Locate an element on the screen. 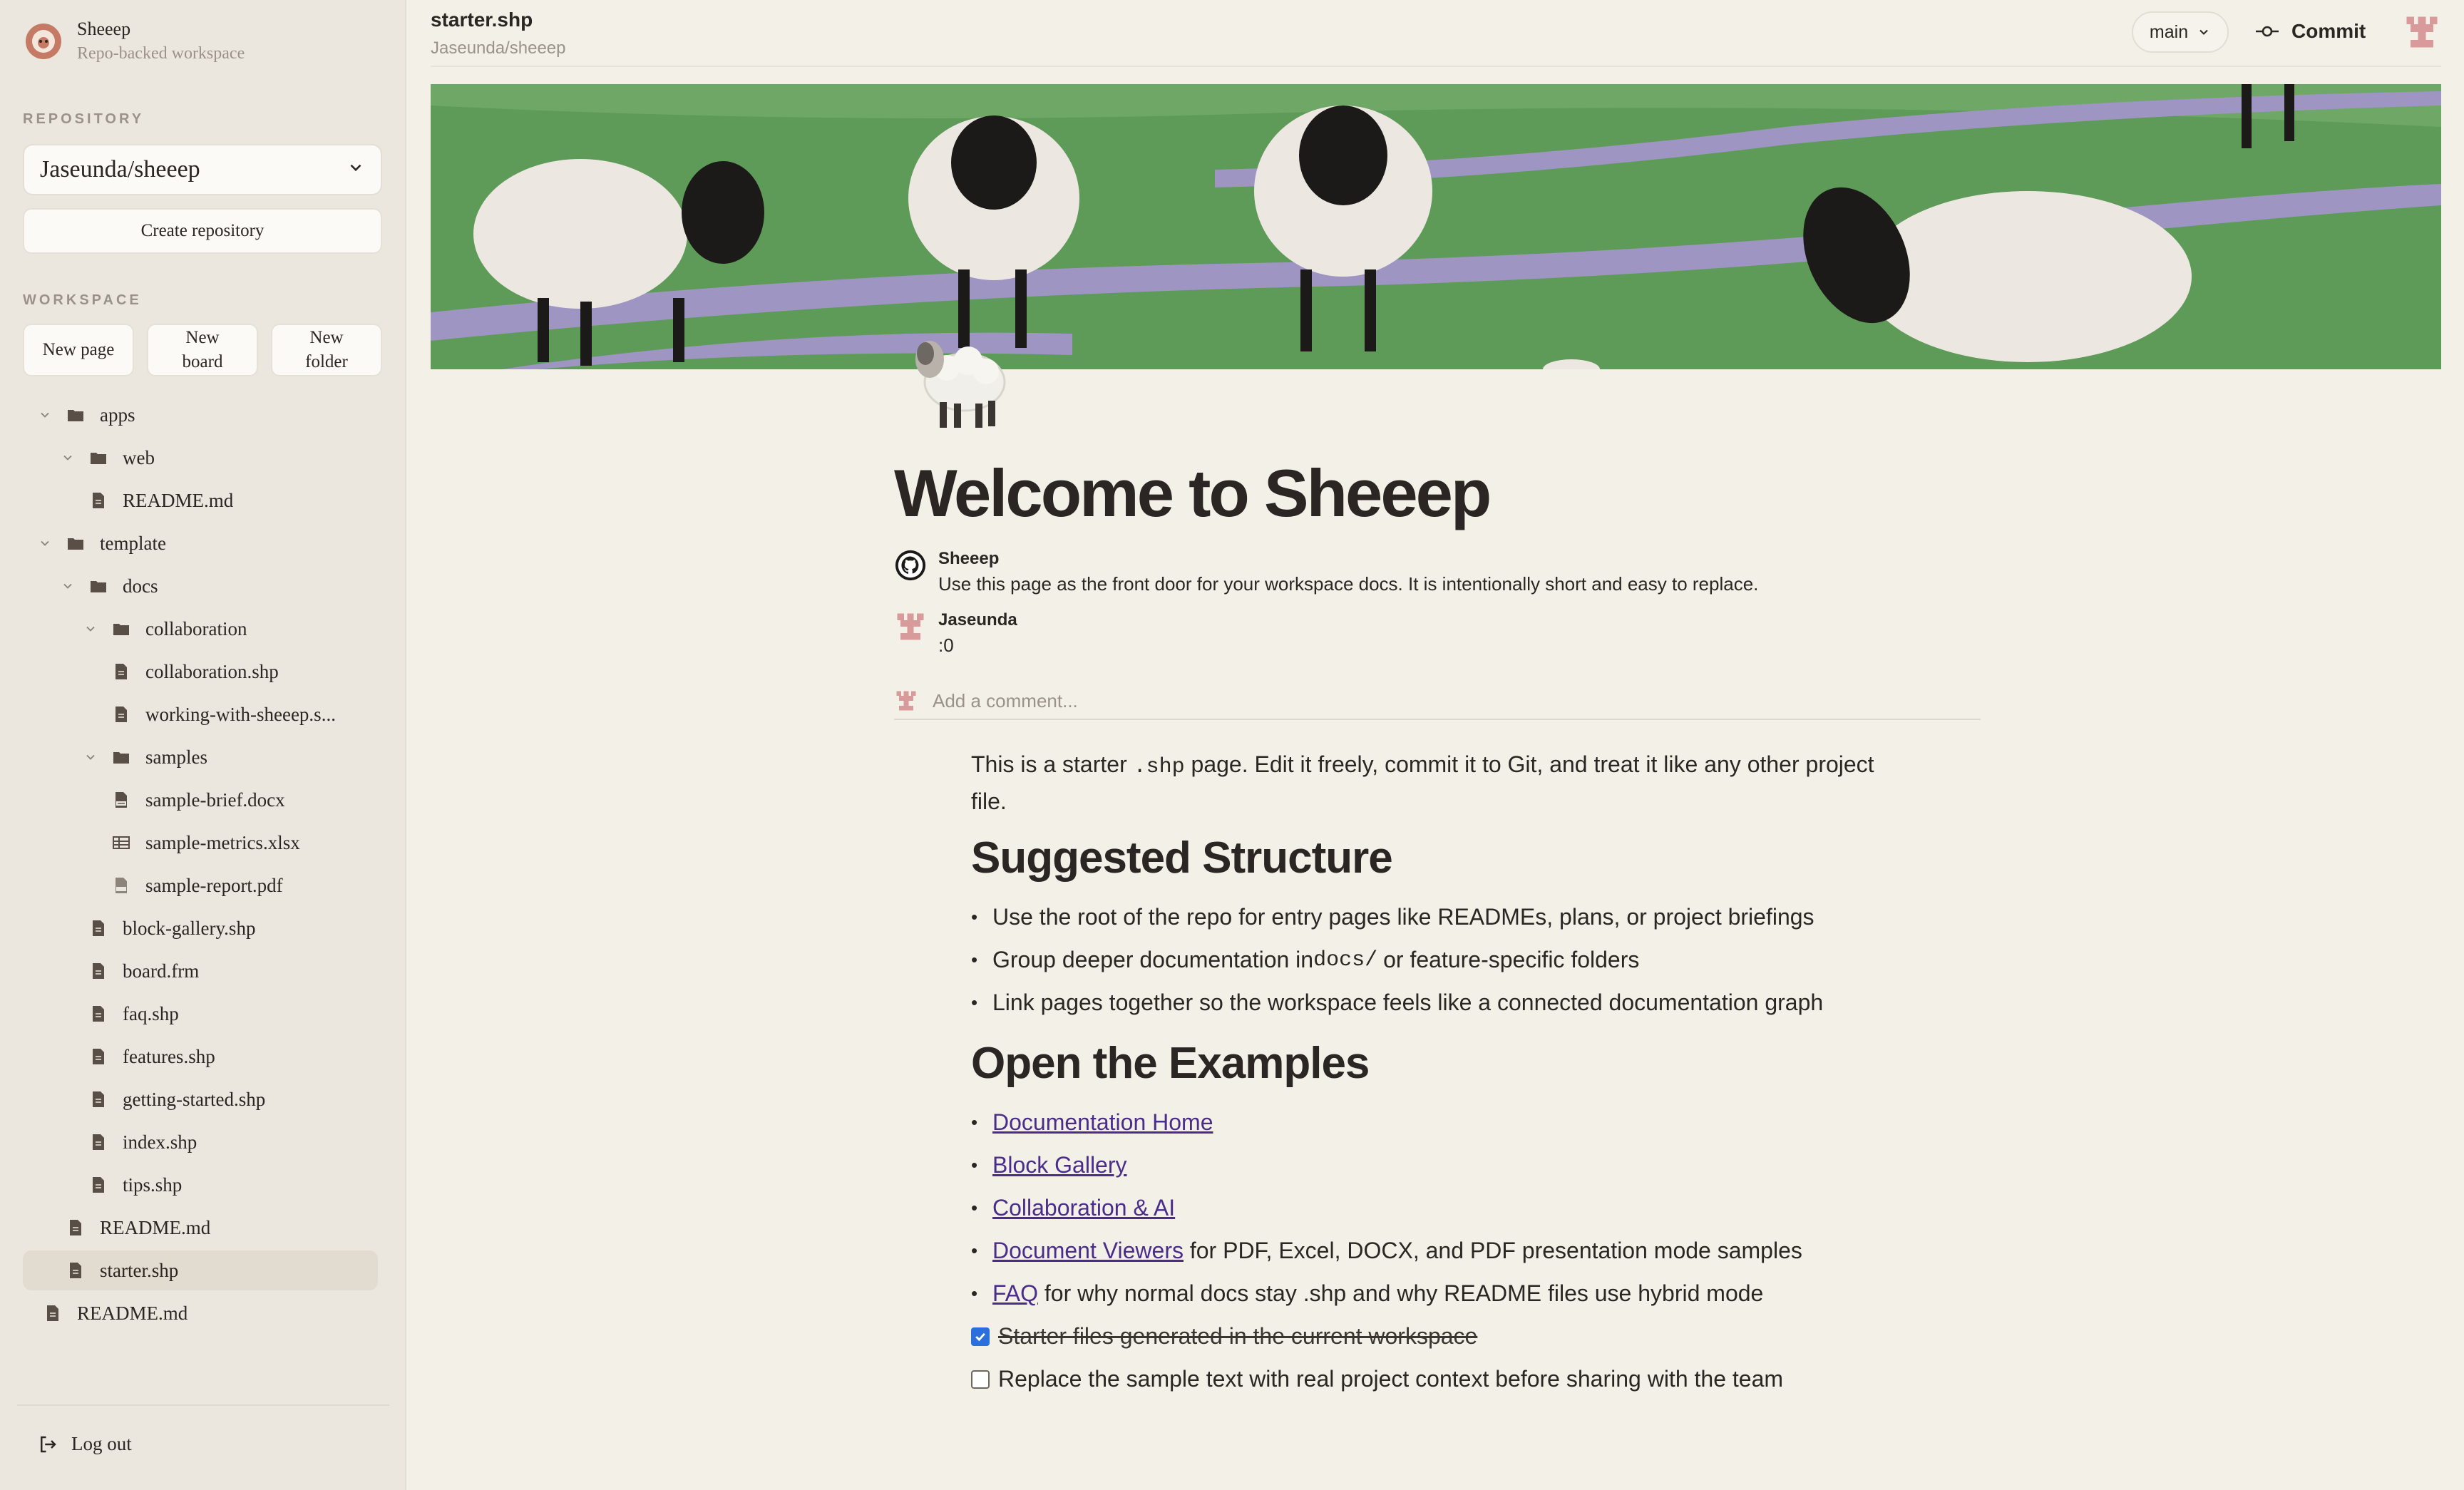 The width and height of the screenshot is (2464, 1490). sheep-logo-icon is located at coordinates (43, 41).